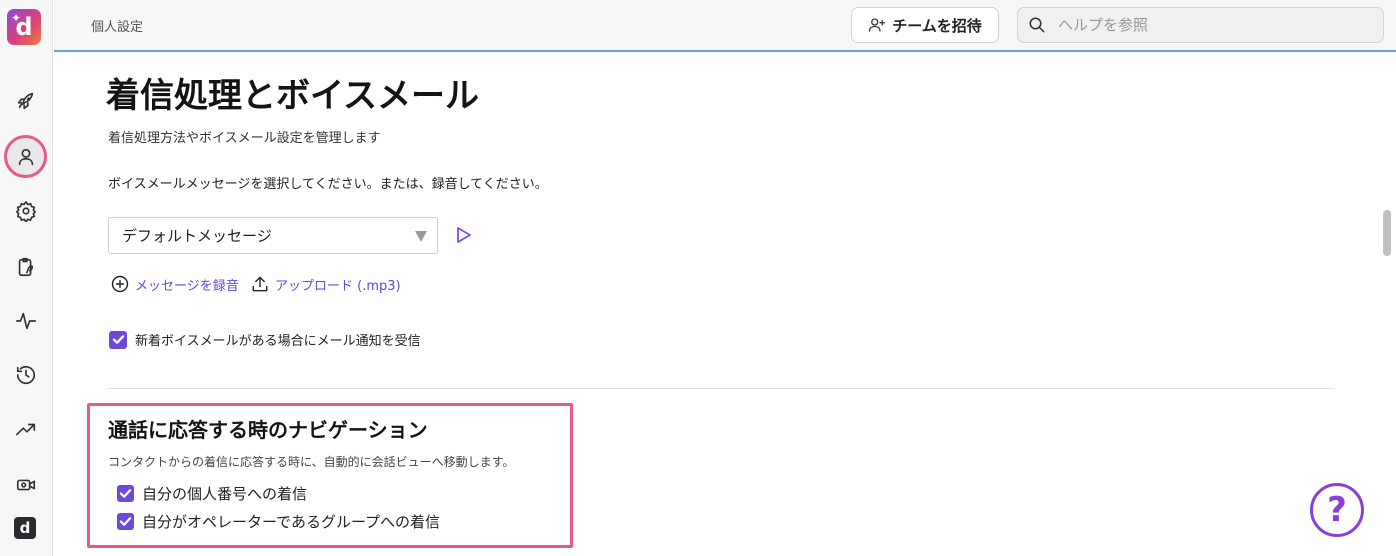  I want to click on help-button: ?, so click(1337, 510).